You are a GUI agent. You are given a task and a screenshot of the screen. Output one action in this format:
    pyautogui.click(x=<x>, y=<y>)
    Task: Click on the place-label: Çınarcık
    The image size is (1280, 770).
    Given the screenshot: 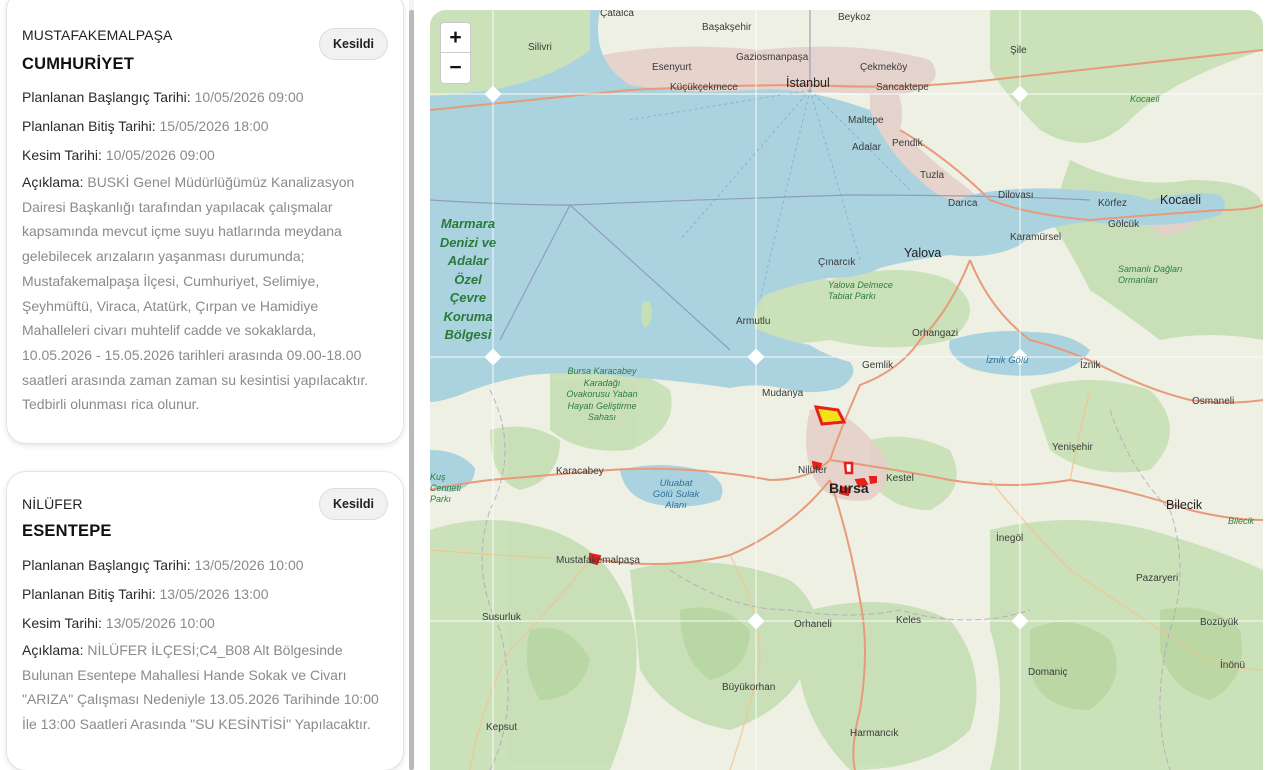 What is the action you would take?
    pyautogui.click(x=837, y=262)
    